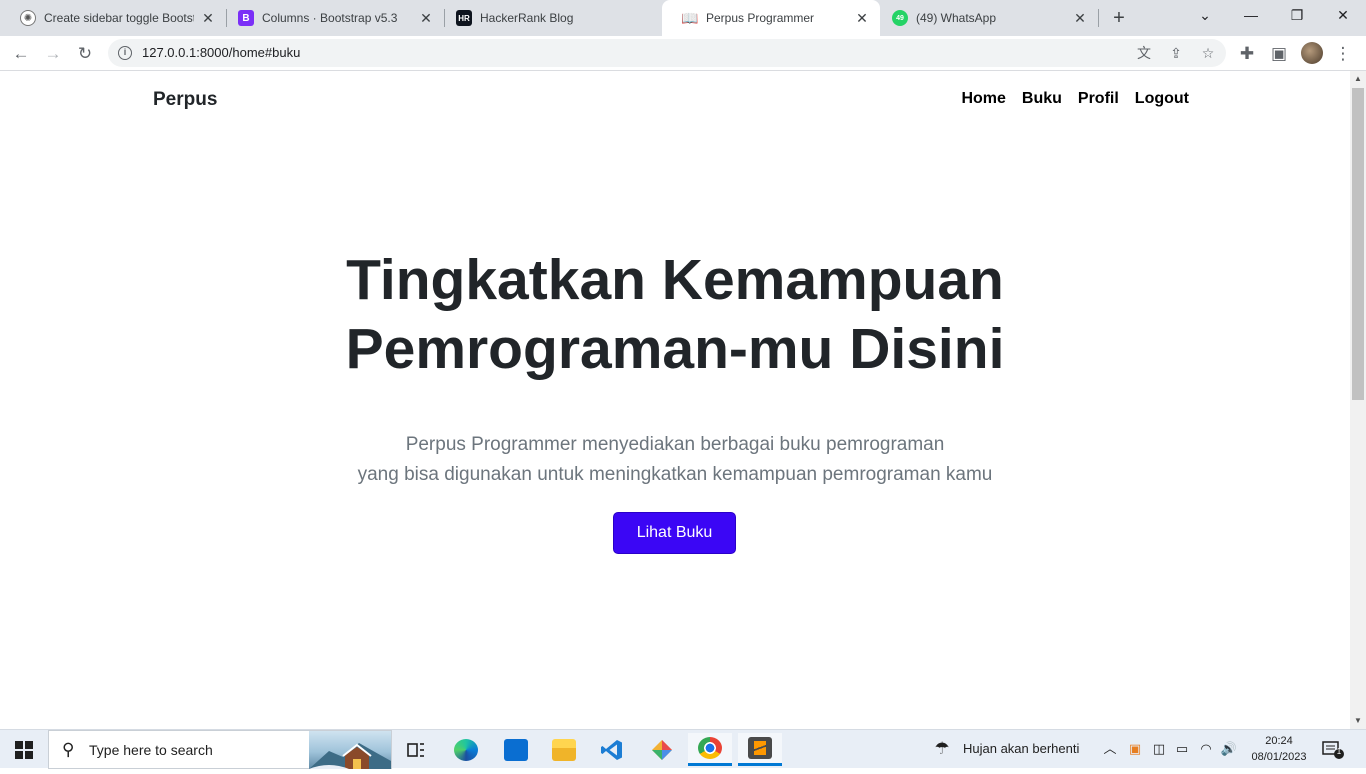  What do you see at coordinates (690, 17) in the screenshot?
I see `book-icon: 📖` at bounding box center [690, 17].